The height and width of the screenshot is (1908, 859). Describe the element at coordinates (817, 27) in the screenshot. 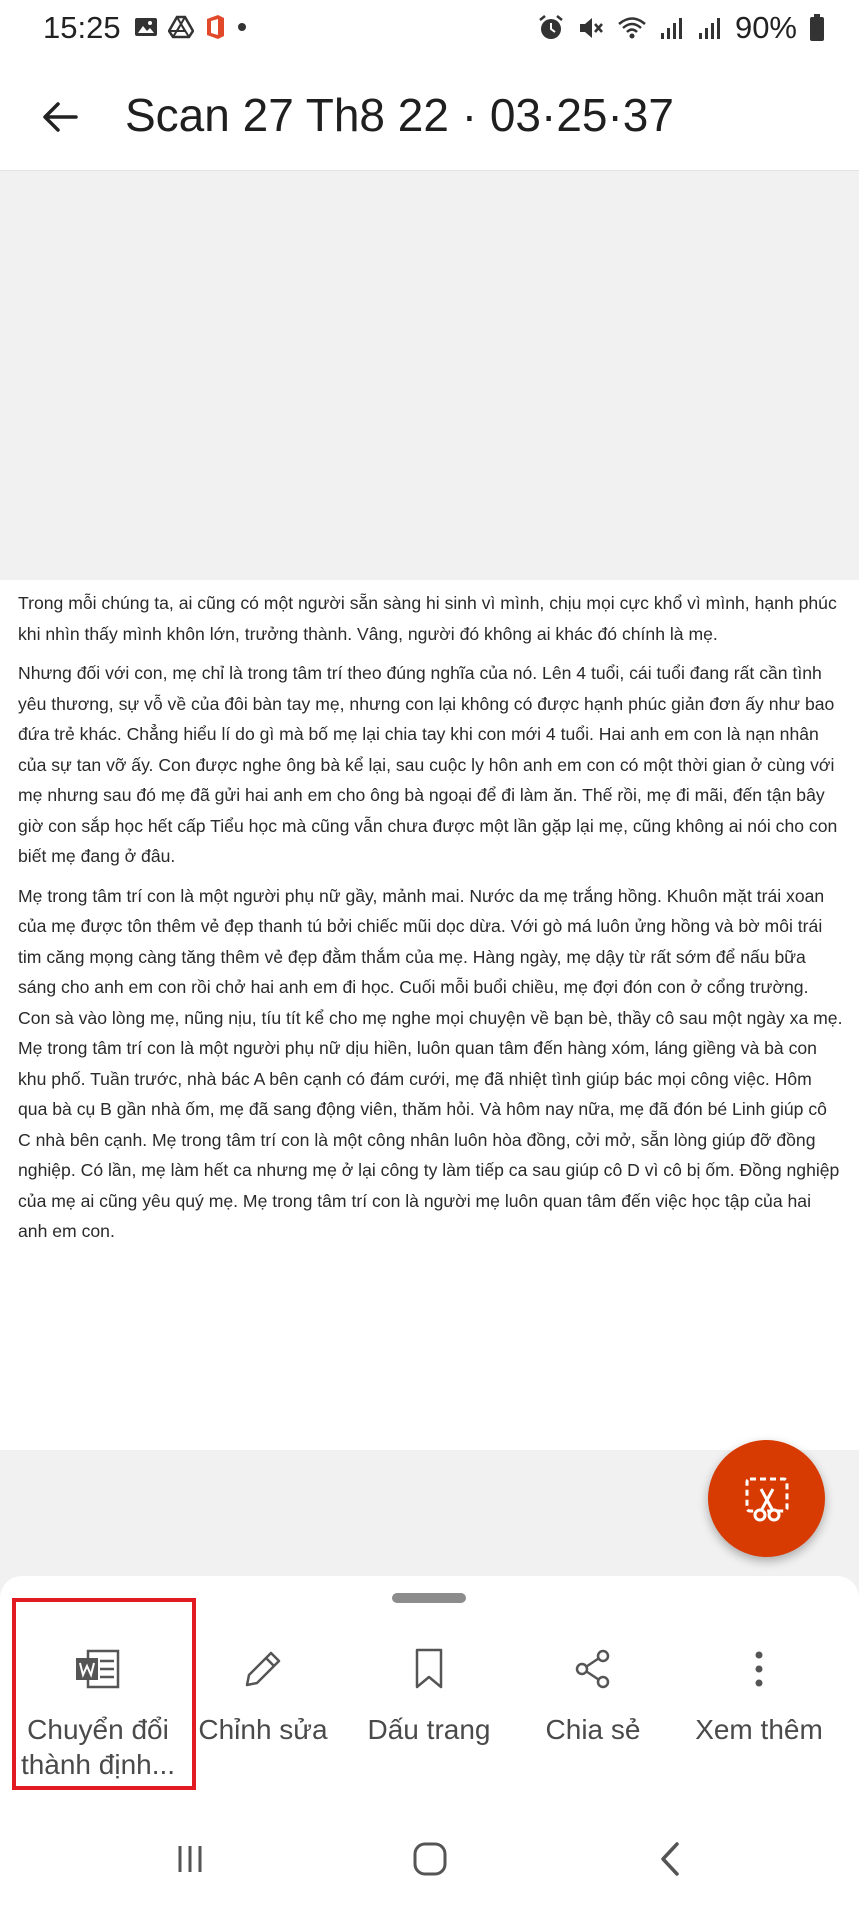

I see `battery-icon` at that location.